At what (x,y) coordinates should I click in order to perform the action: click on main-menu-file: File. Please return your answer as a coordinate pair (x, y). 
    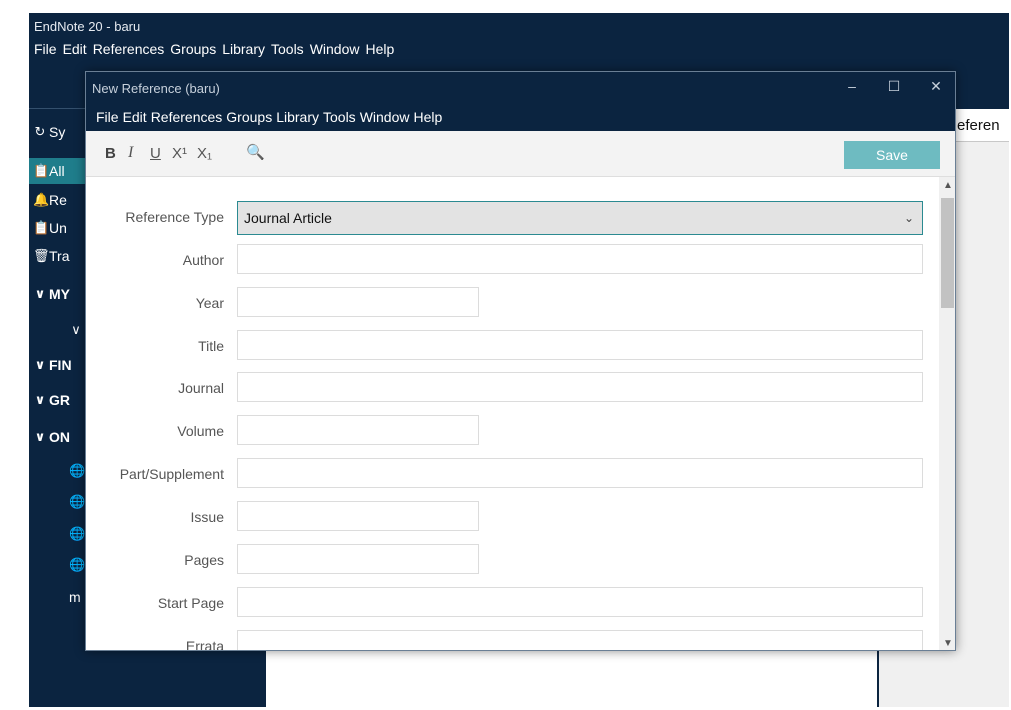
    Looking at the image, I should click on (45, 49).